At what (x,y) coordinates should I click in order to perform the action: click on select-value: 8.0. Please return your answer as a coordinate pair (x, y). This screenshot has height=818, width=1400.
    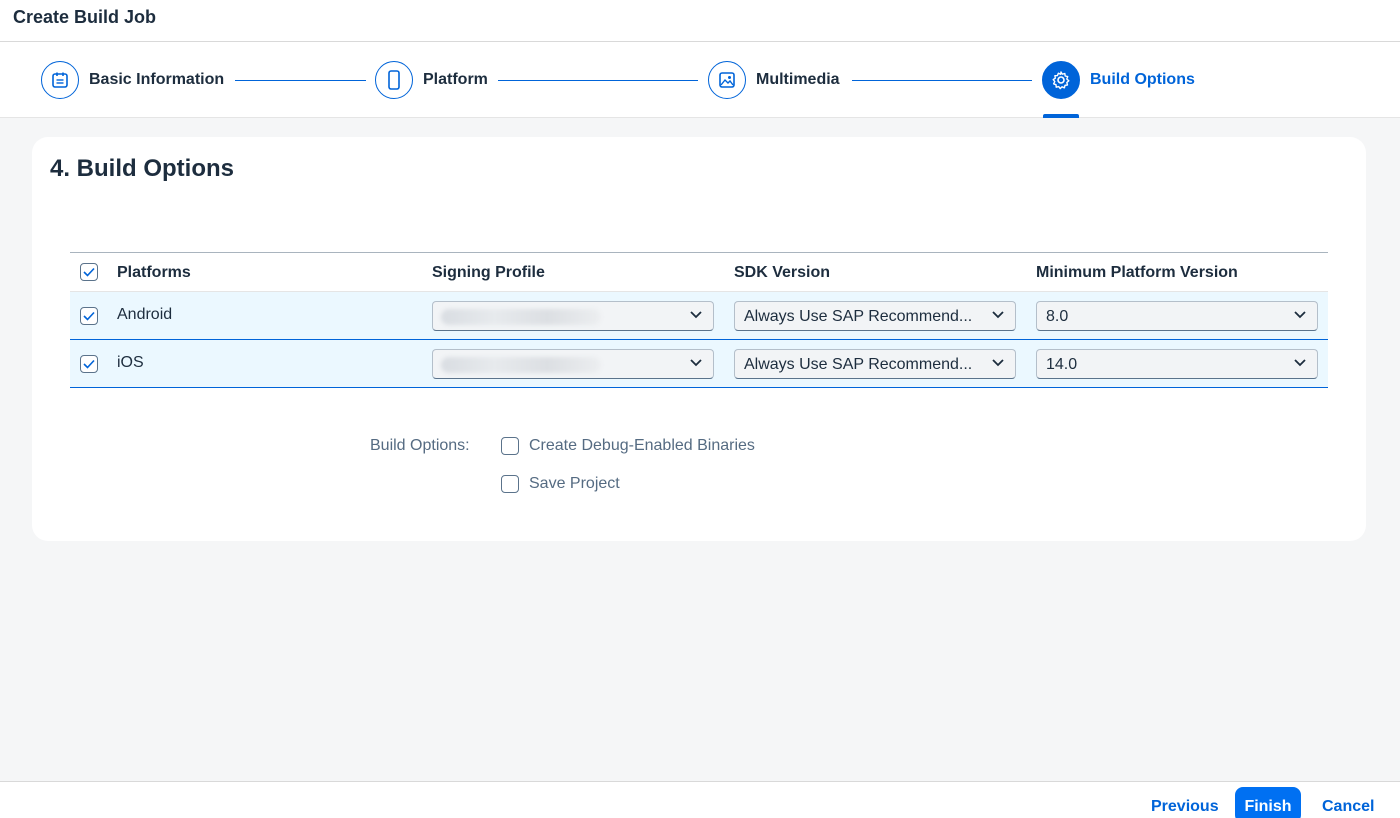
    Looking at the image, I should click on (1057, 316).